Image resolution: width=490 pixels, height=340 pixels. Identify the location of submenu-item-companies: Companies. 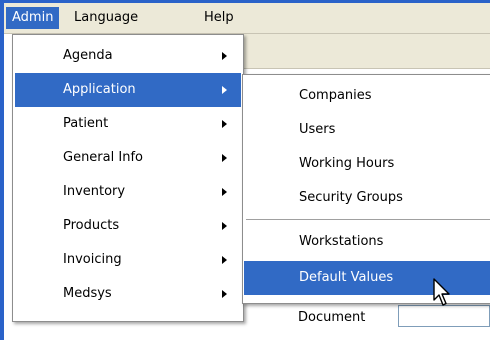
(367, 96).